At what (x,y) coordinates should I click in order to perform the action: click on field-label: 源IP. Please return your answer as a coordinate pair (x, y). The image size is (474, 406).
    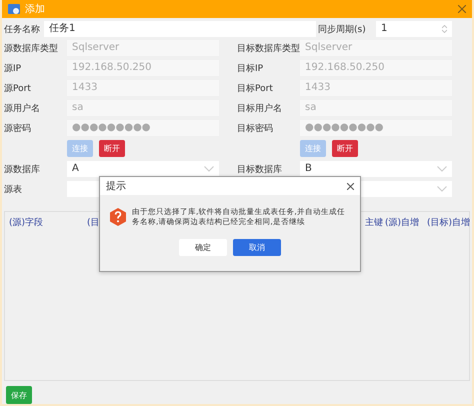
    Looking at the image, I should click on (13, 68).